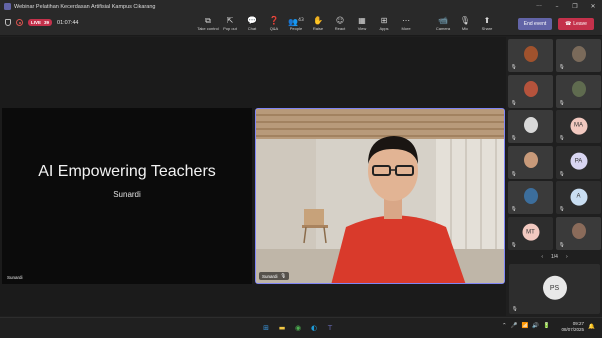 This screenshot has width=602, height=338. Describe the element at coordinates (514, 326) in the screenshot. I see `microphone-icon: 🎤` at that location.